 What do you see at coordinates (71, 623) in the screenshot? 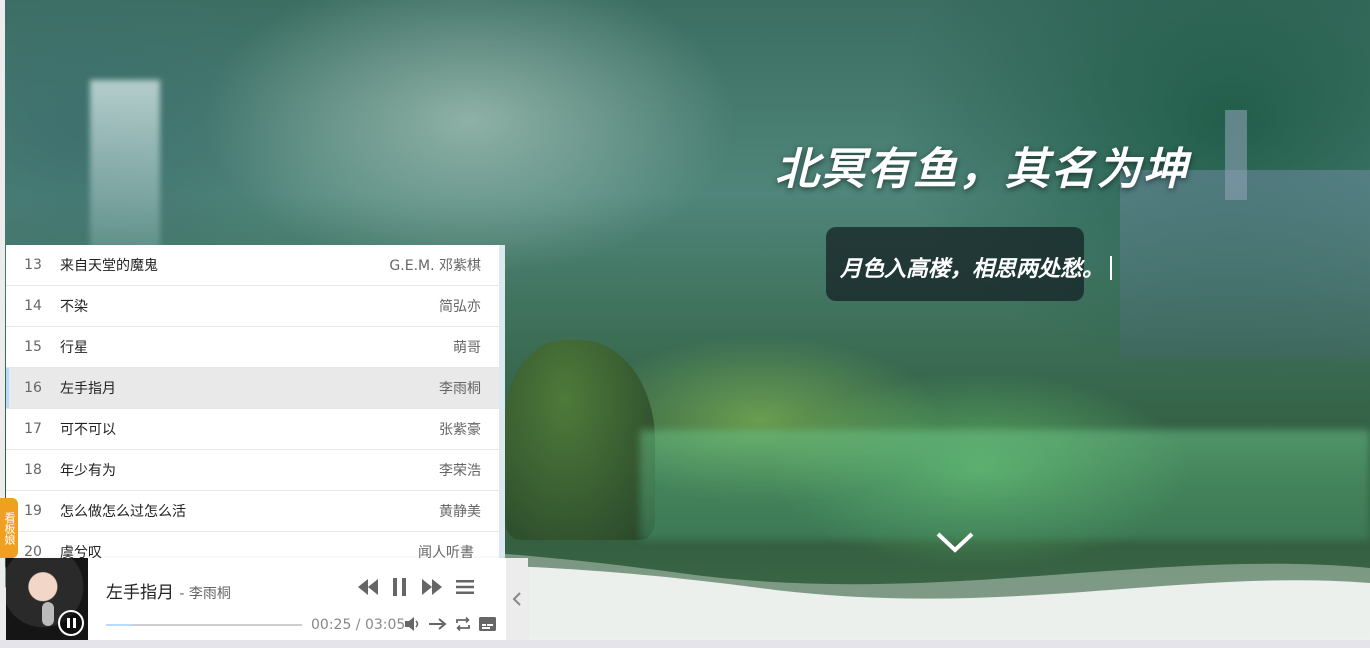
I see `cover-pause-button` at bounding box center [71, 623].